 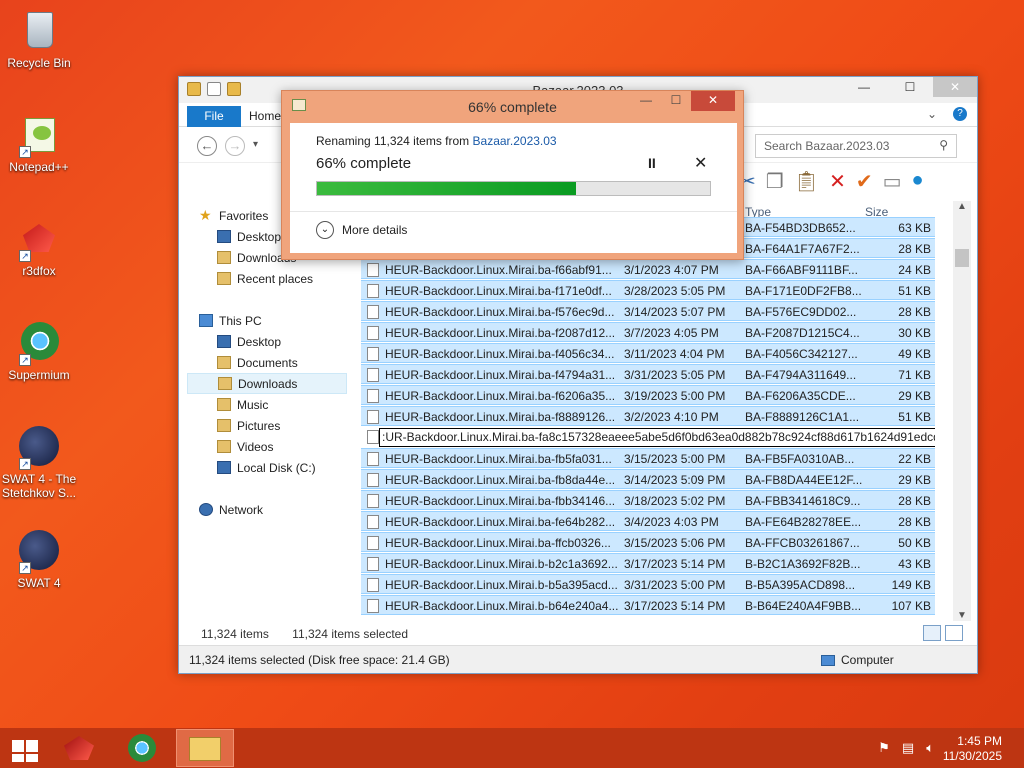 What do you see at coordinates (713, 101) in the screenshot?
I see `dialog-close-button: ✕` at bounding box center [713, 101].